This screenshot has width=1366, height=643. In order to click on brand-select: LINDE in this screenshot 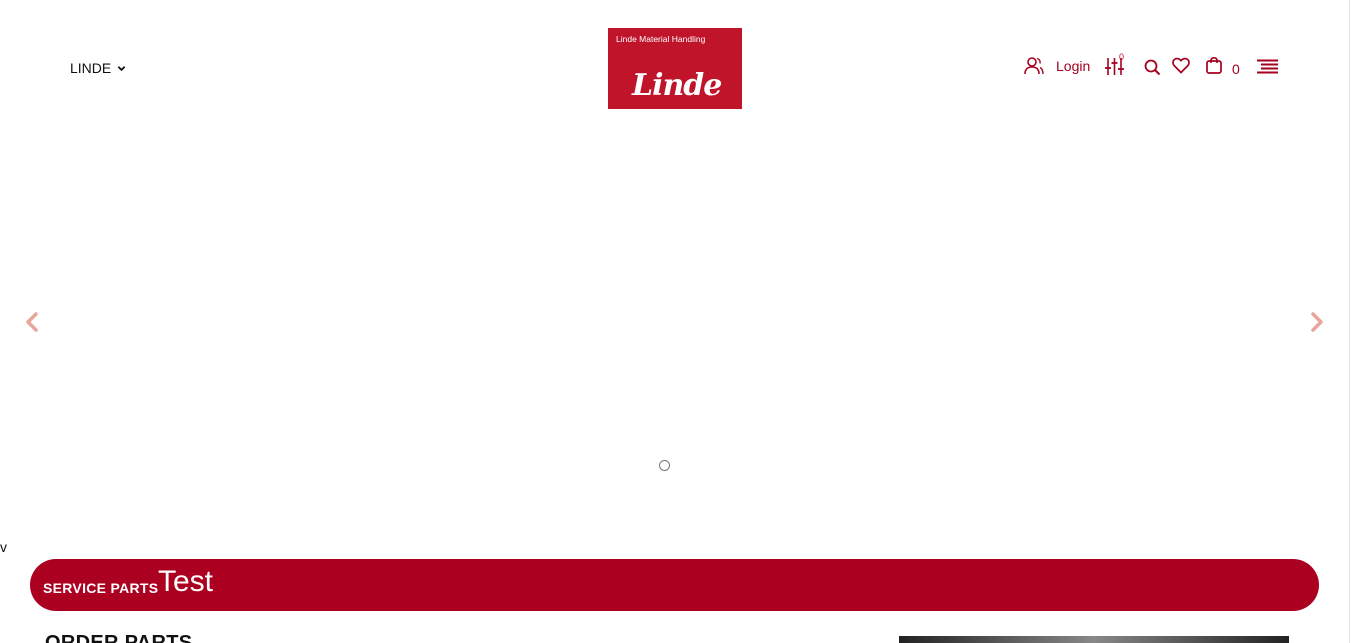, I will do `click(98, 68)`.